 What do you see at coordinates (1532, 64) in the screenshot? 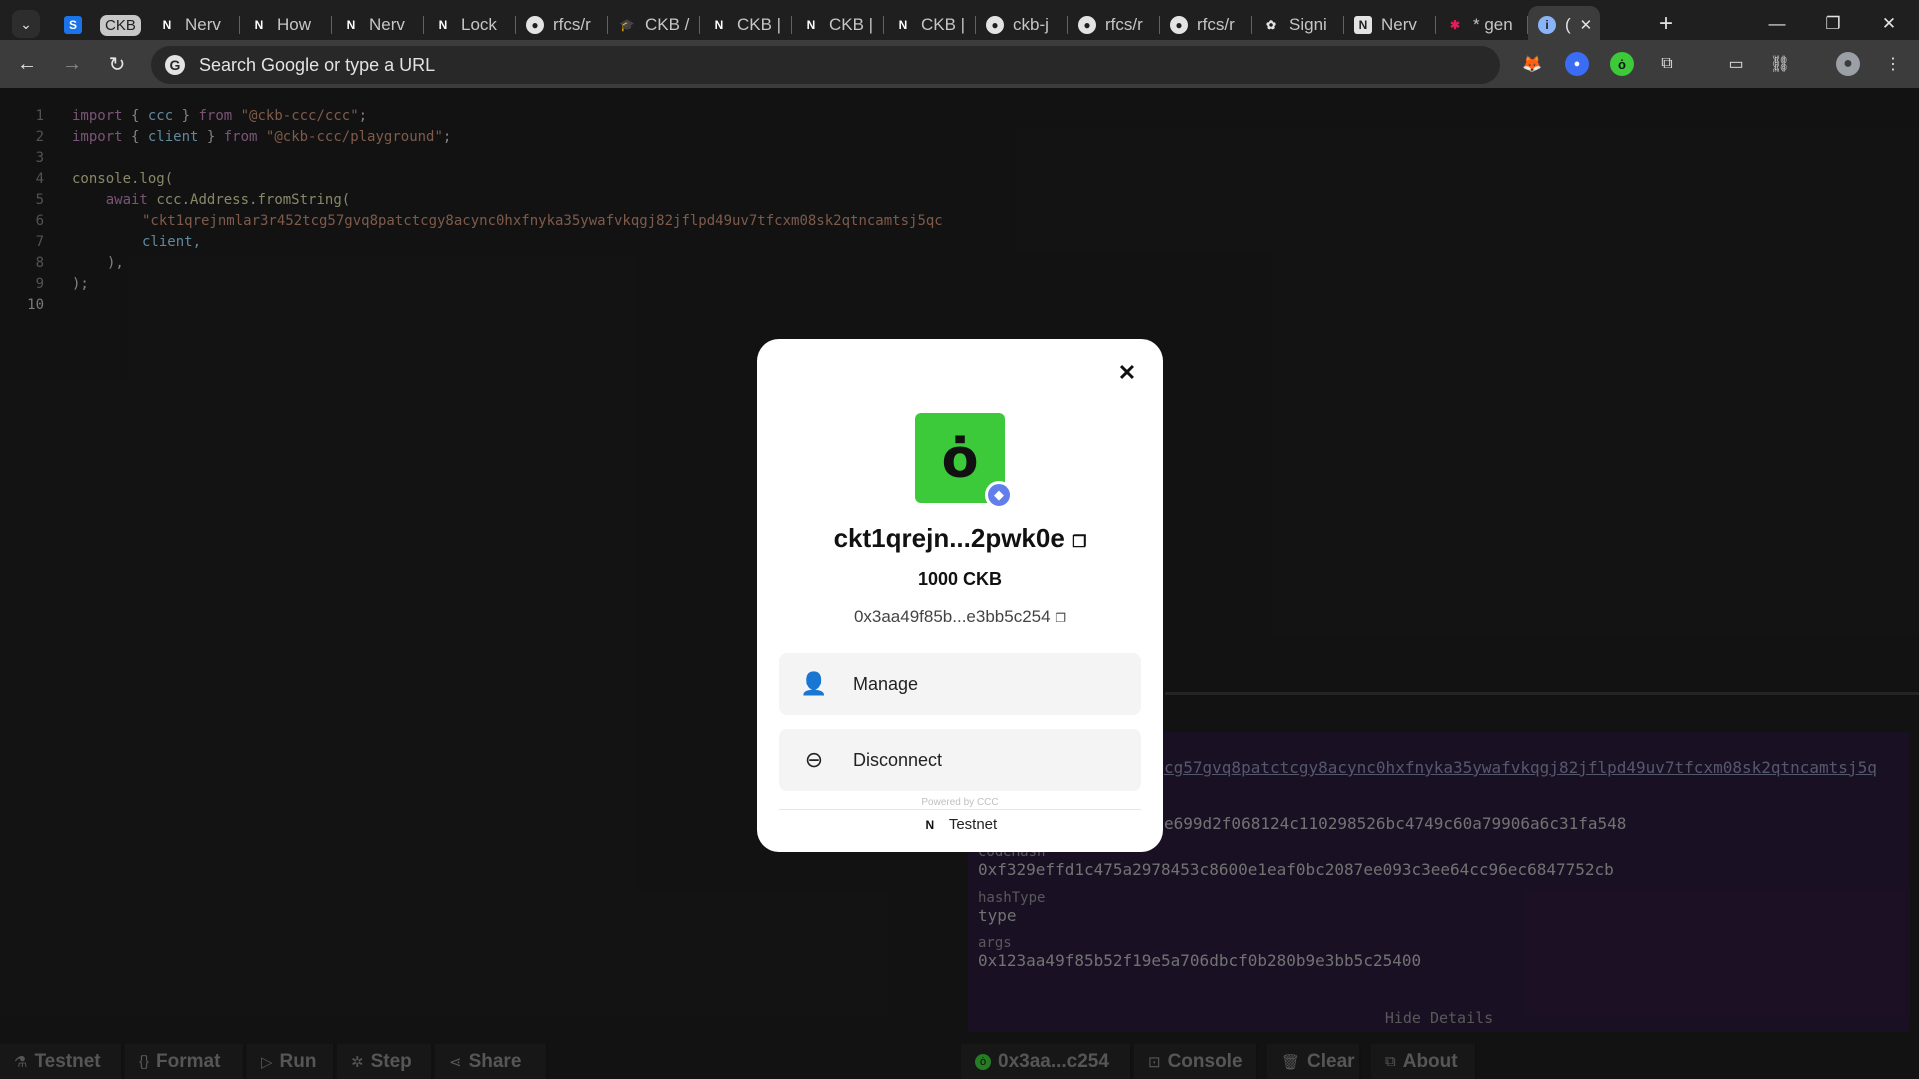
I see `metamask-fox-icon: 🦊` at bounding box center [1532, 64].